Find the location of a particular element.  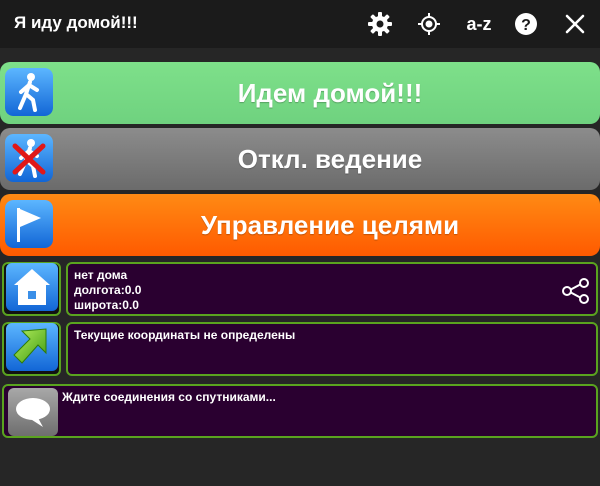

crosshair-icon is located at coordinates (429, 24).